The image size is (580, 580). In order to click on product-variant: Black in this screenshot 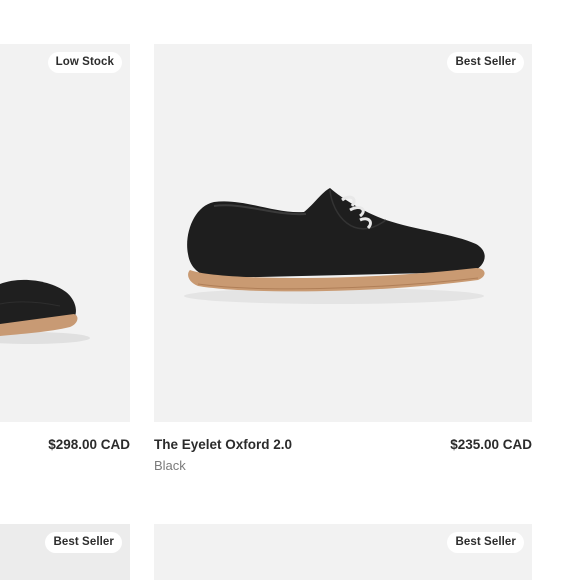, I will do `click(170, 465)`.